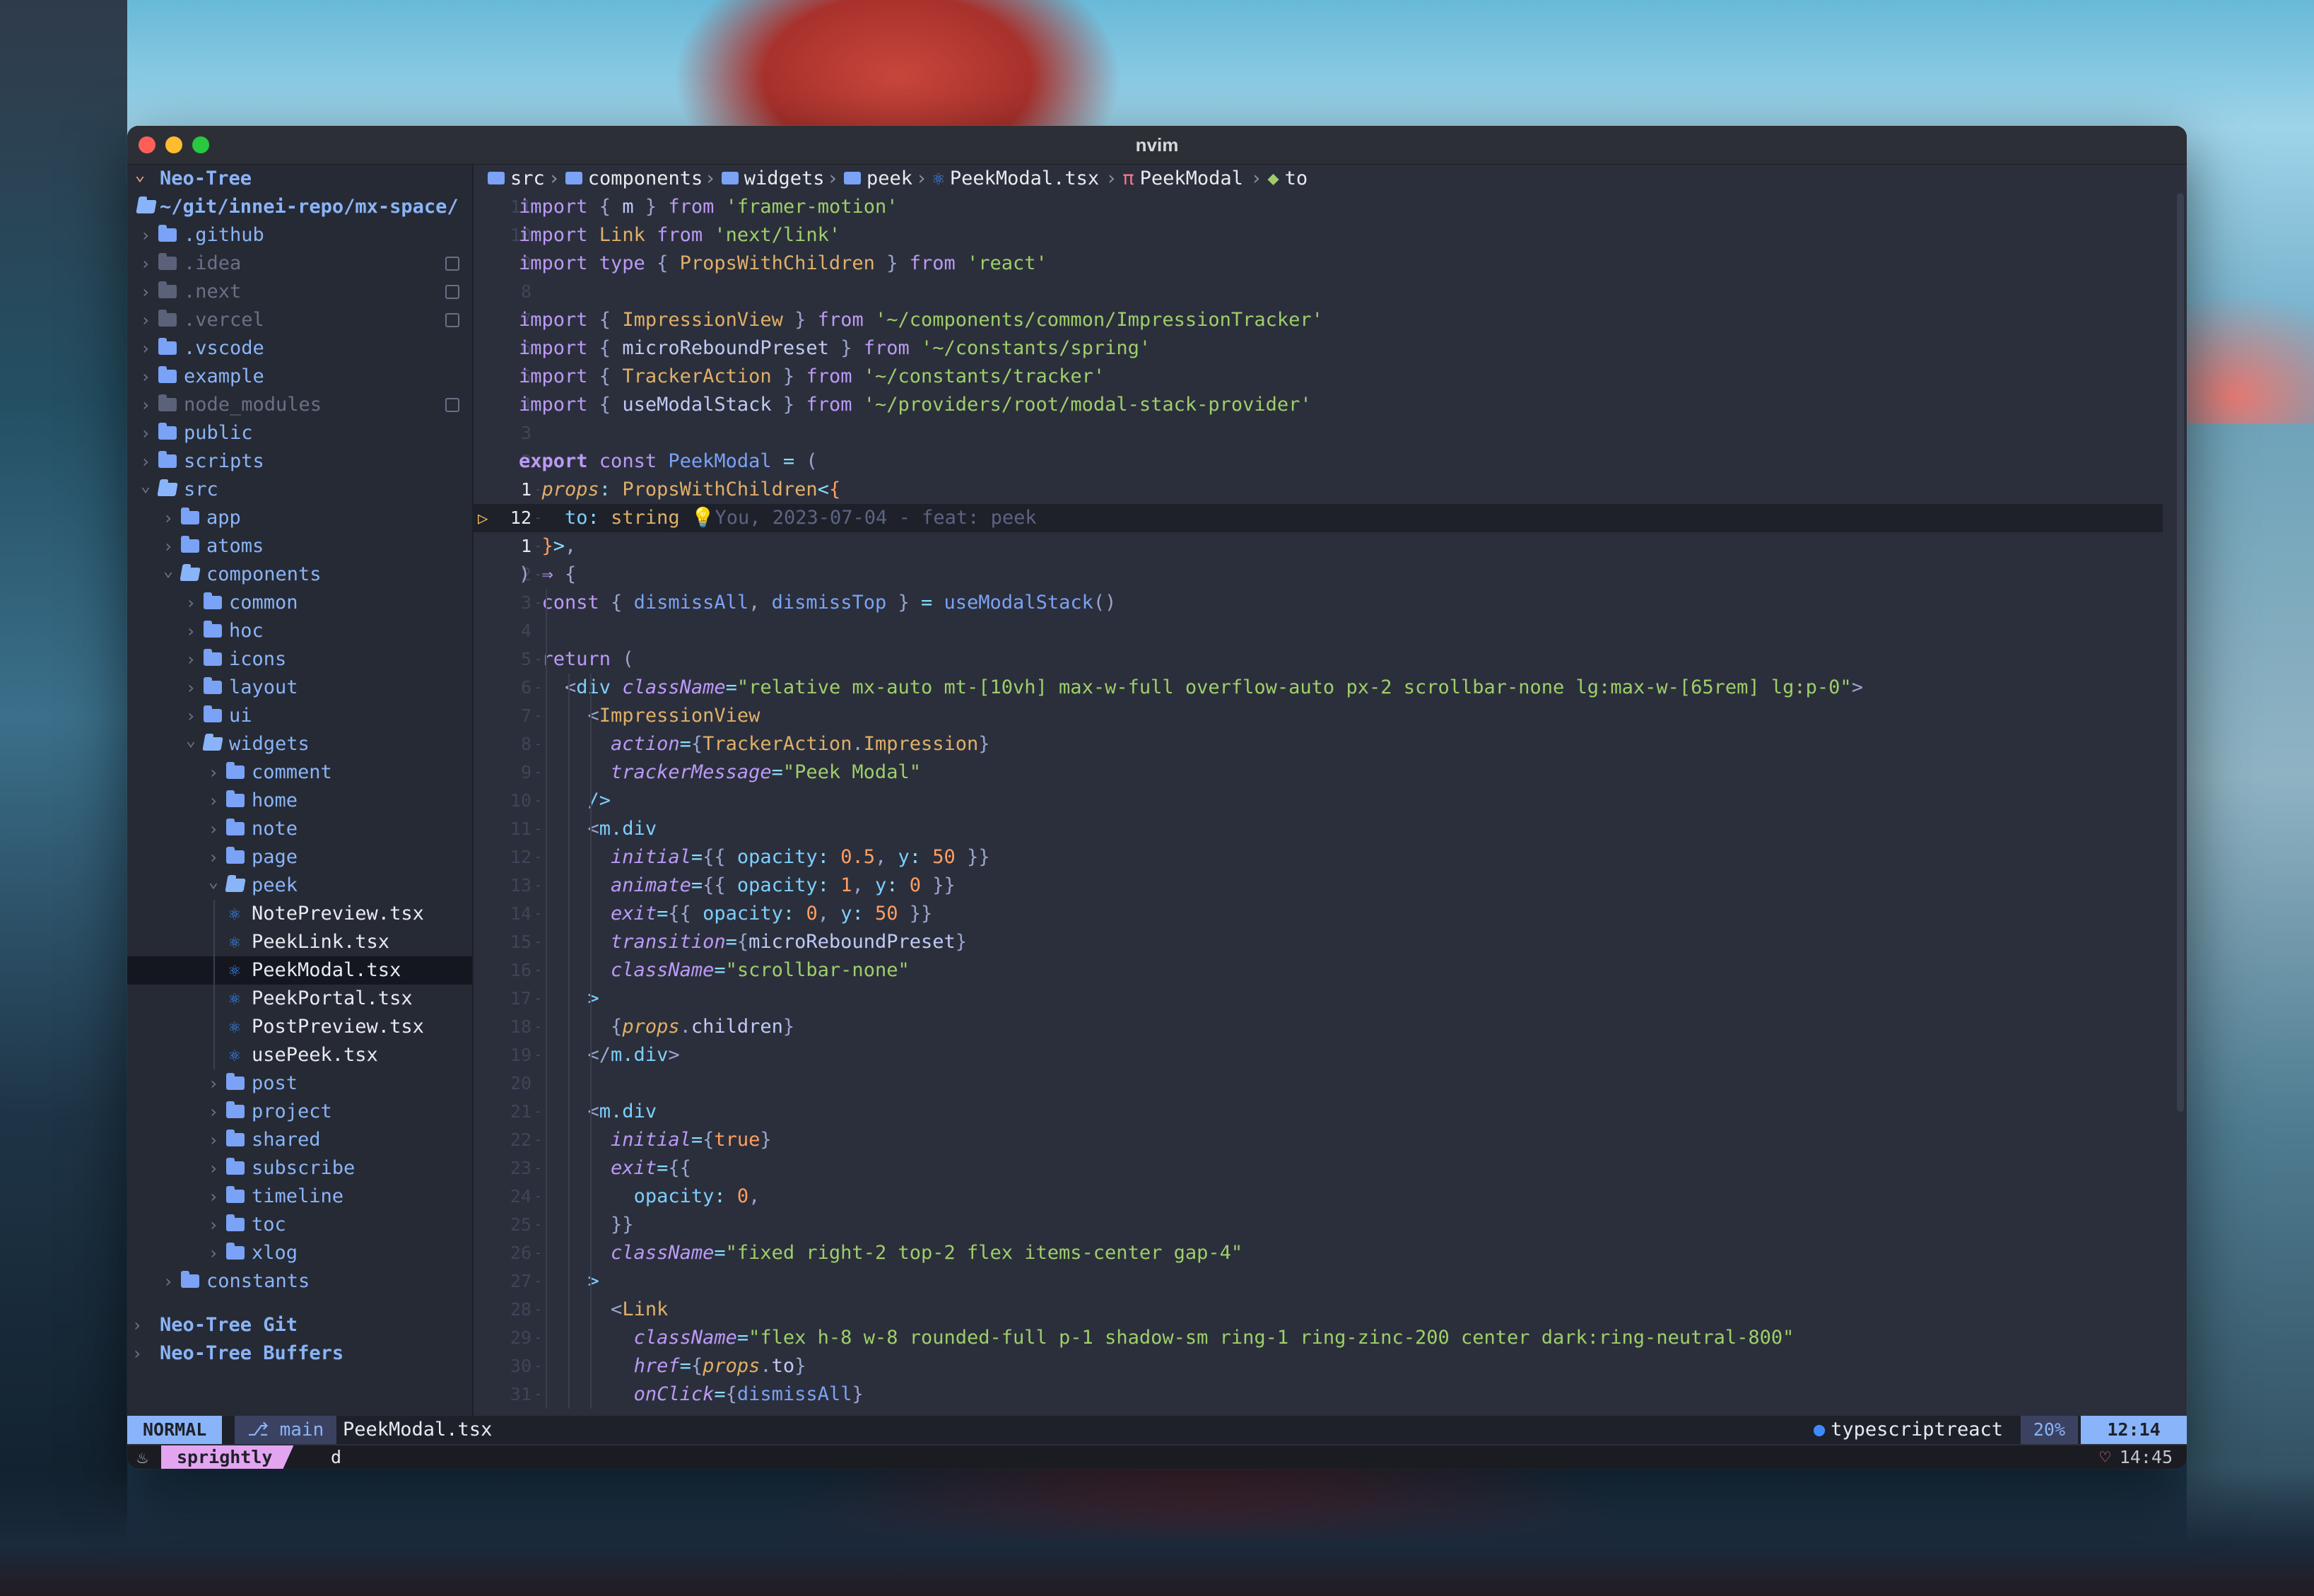 The image size is (2314, 1596). I want to click on breadcrumb-item: ⚛ PeekModal.tsx, so click(1016, 179).